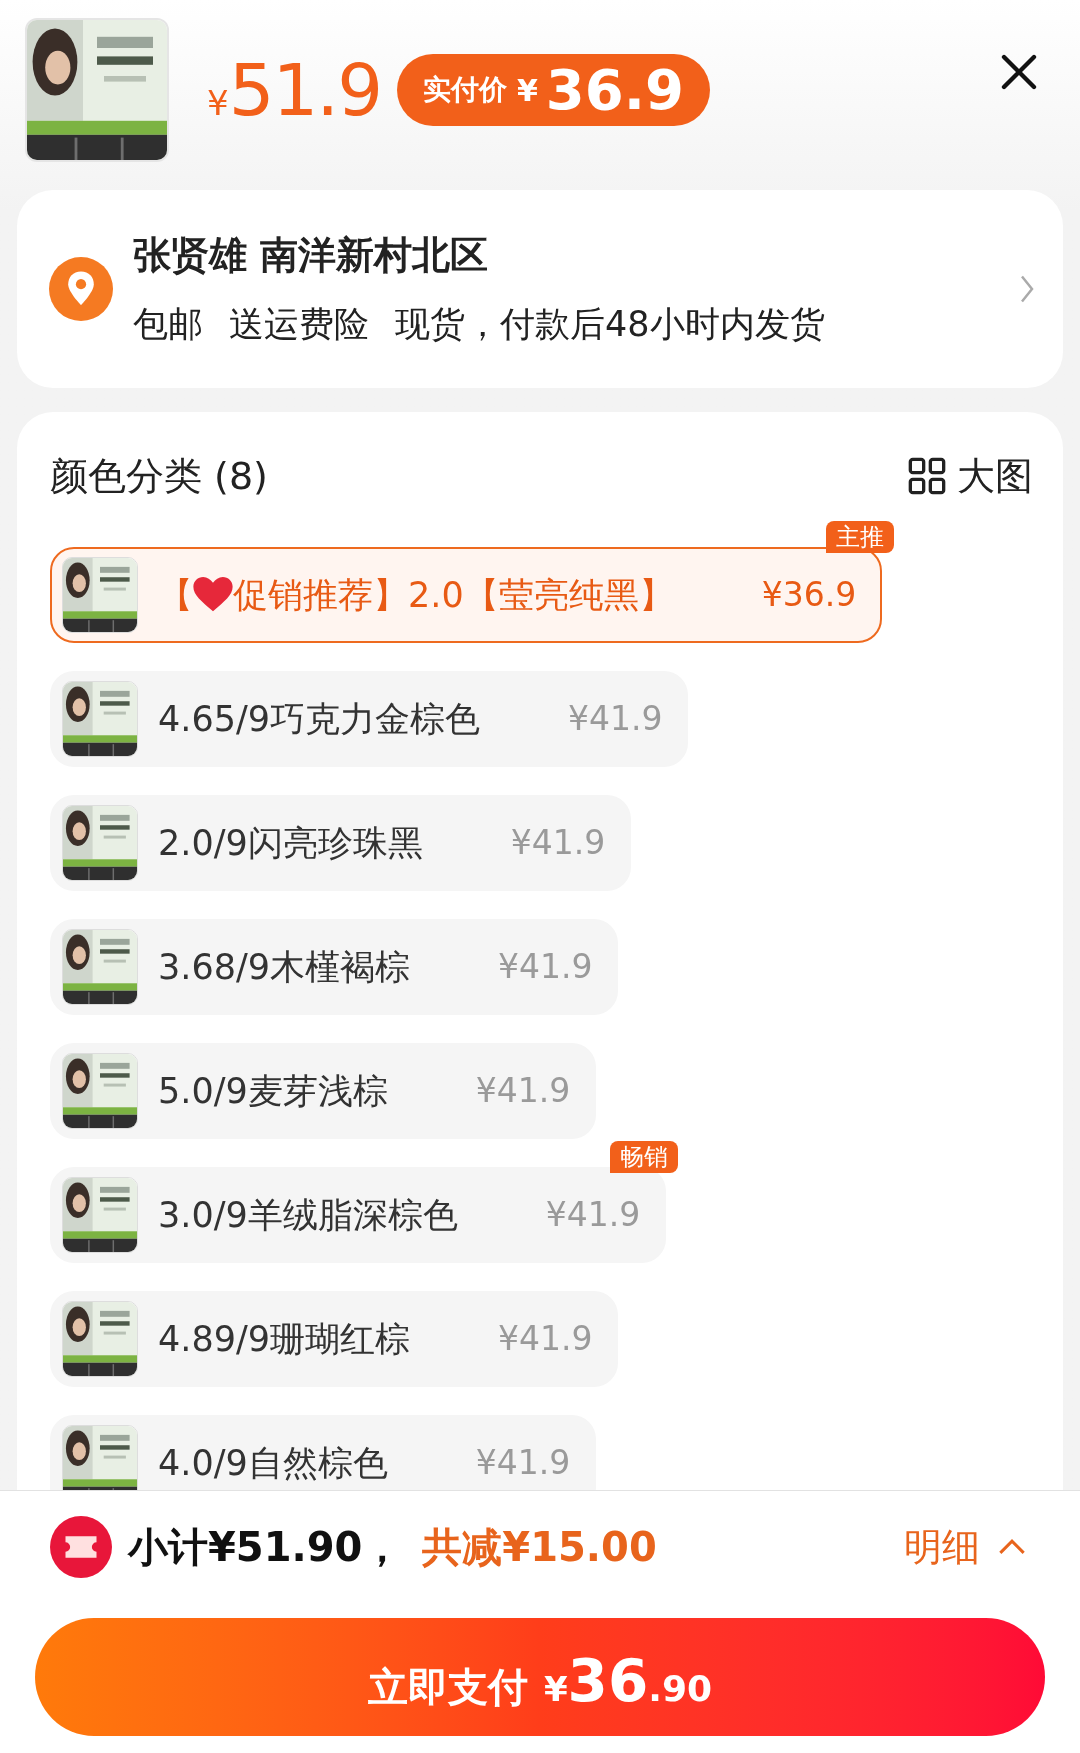  Describe the element at coordinates (213, 595) in the screenshot. I see `heart-icon` at that location.